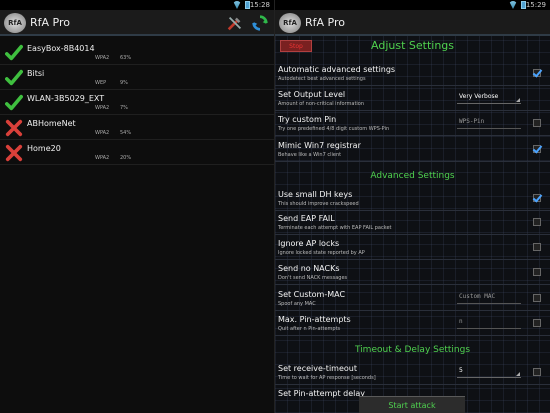 Image resolution: width=550 pixels, height=413 pixels. Describe the element at coordinates (260, 23) in the screenshot. I see `refresh-icon` at that location.